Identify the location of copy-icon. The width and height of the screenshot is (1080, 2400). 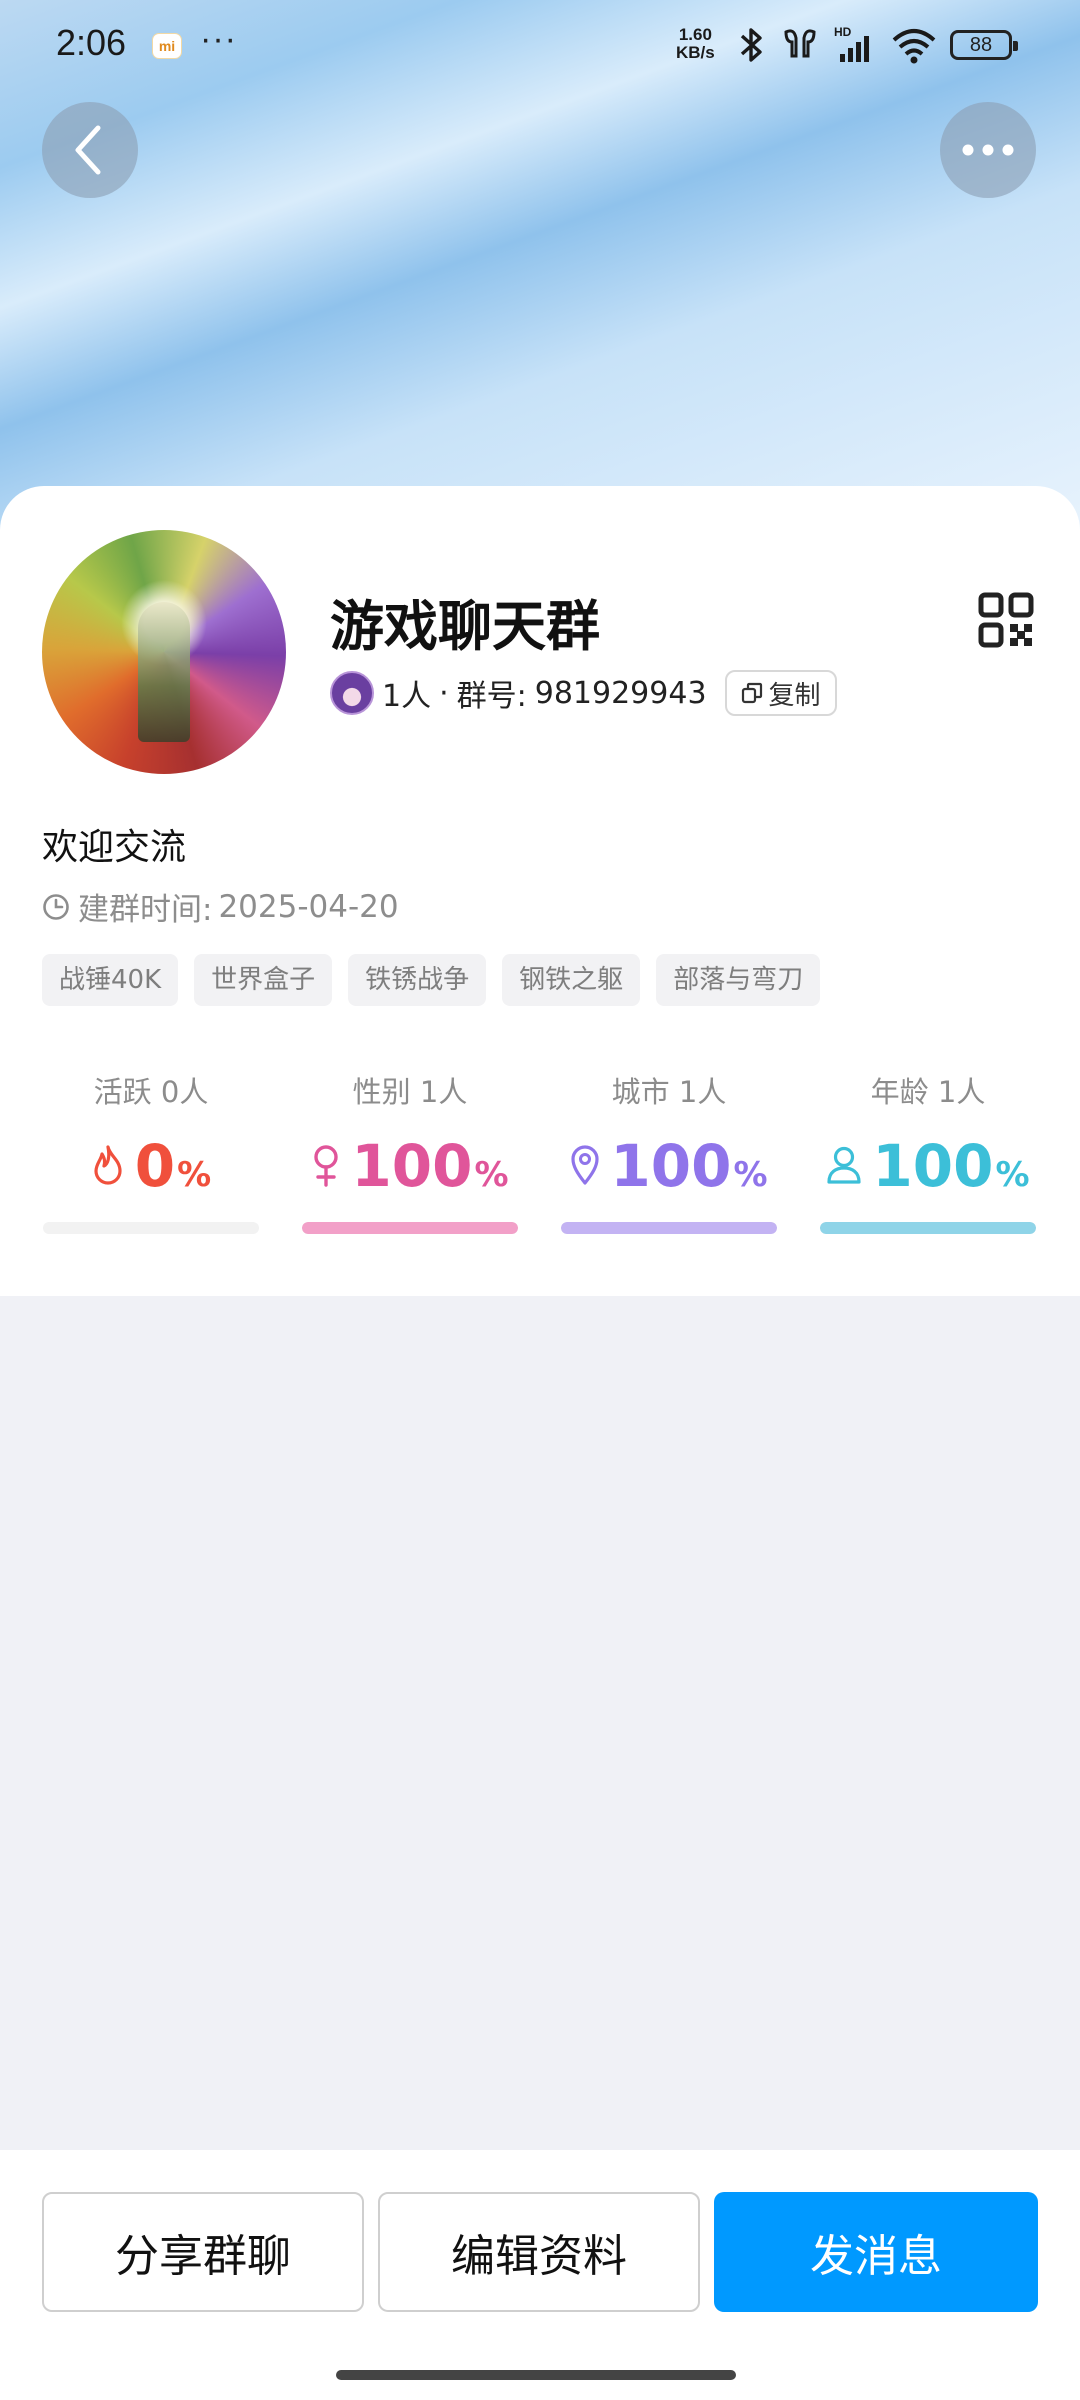
(751, 693).